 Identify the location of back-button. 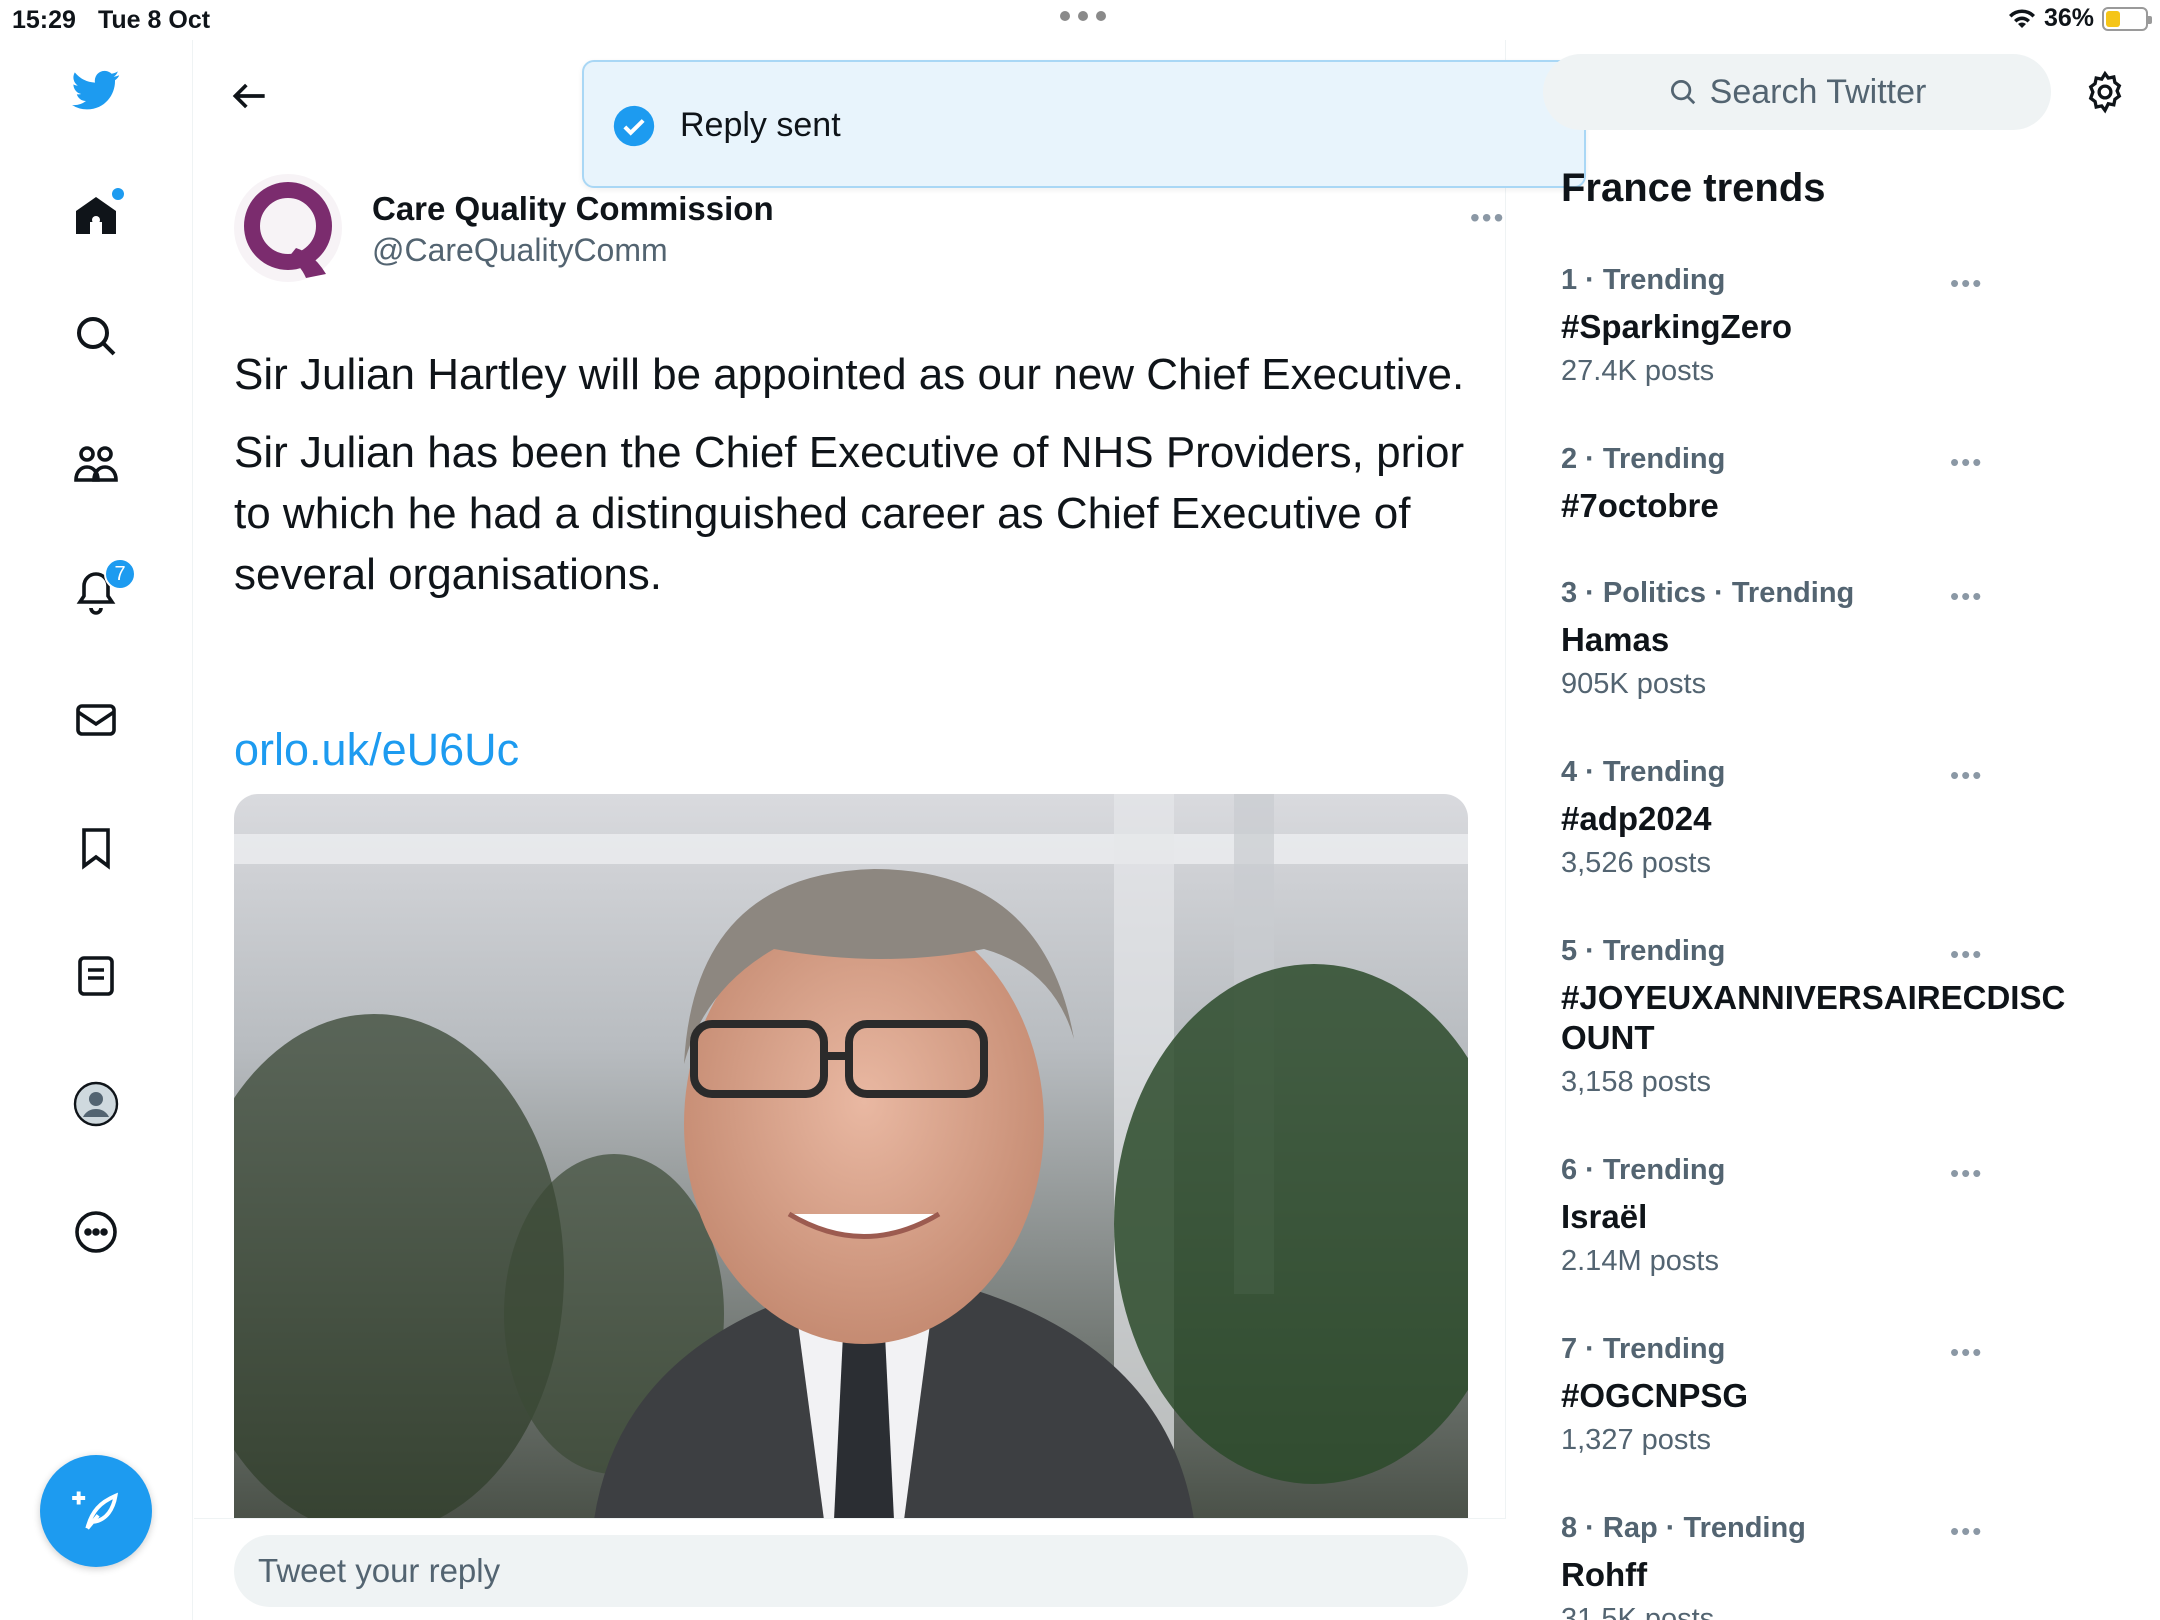
(250, 96).